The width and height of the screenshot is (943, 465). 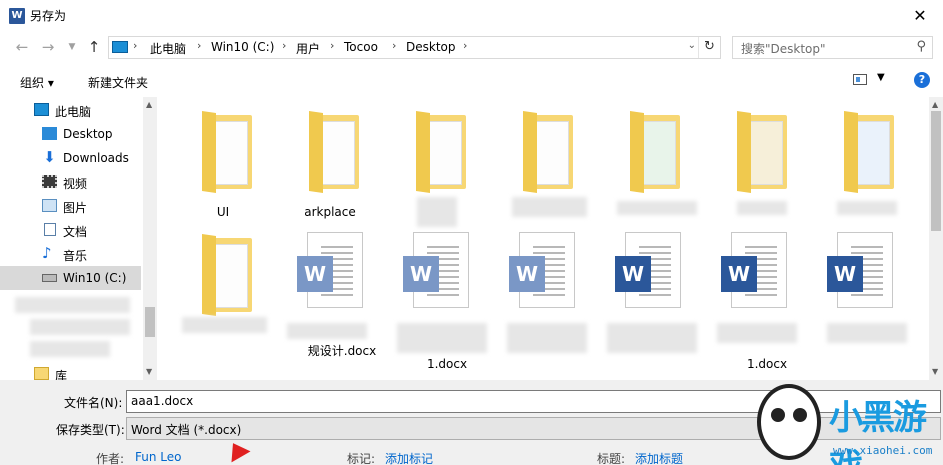 I want to click on sidebar-item-downloads: ⬇ Downloads, so click(x=70, y=158).